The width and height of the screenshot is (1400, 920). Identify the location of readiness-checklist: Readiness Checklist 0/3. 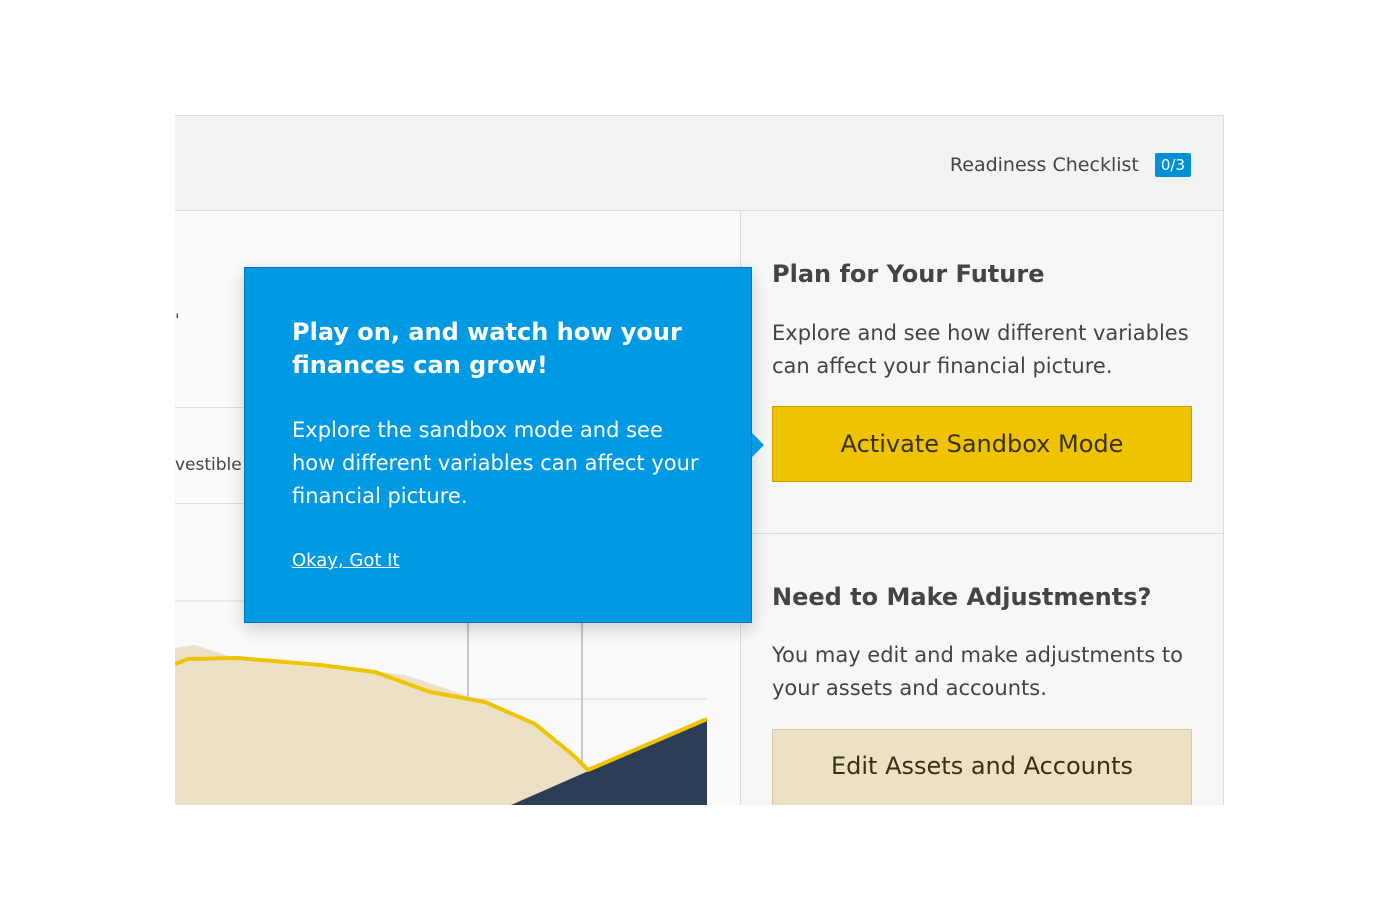
(1070, 165).